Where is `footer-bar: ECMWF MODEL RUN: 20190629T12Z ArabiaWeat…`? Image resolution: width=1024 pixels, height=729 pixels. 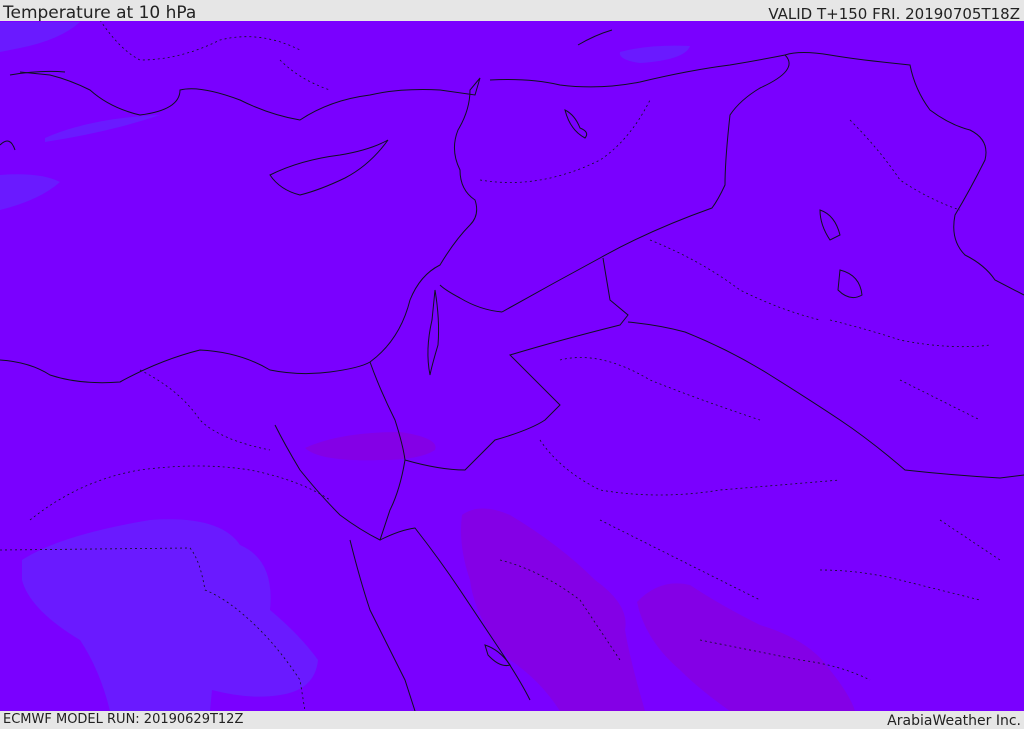
footer-bar: ECMWF MODEL RUN: 20190629T12Z ArabiaWeat… is located at coordinates (512, 720).